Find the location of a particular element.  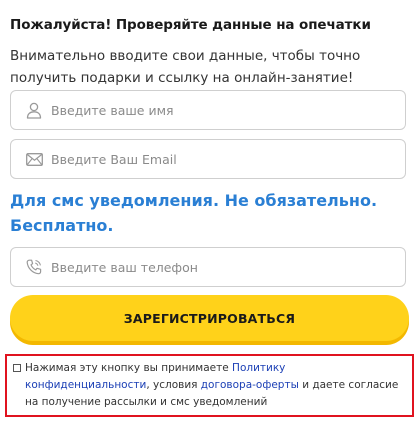

name-field is located at coordinates (208, 110).